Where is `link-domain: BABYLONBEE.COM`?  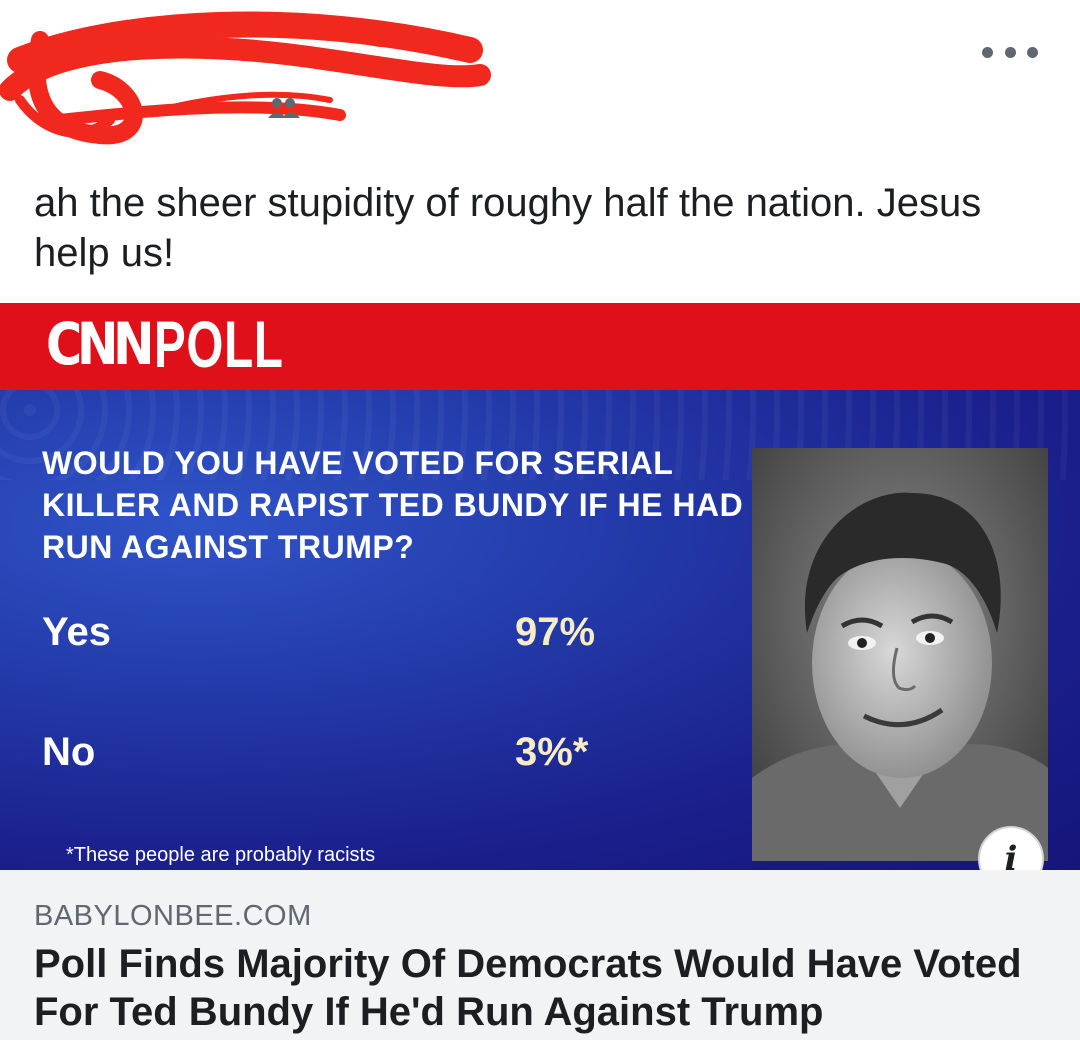
link-domain: BABYLONBEE.COM is located at coordinates (173, 916).